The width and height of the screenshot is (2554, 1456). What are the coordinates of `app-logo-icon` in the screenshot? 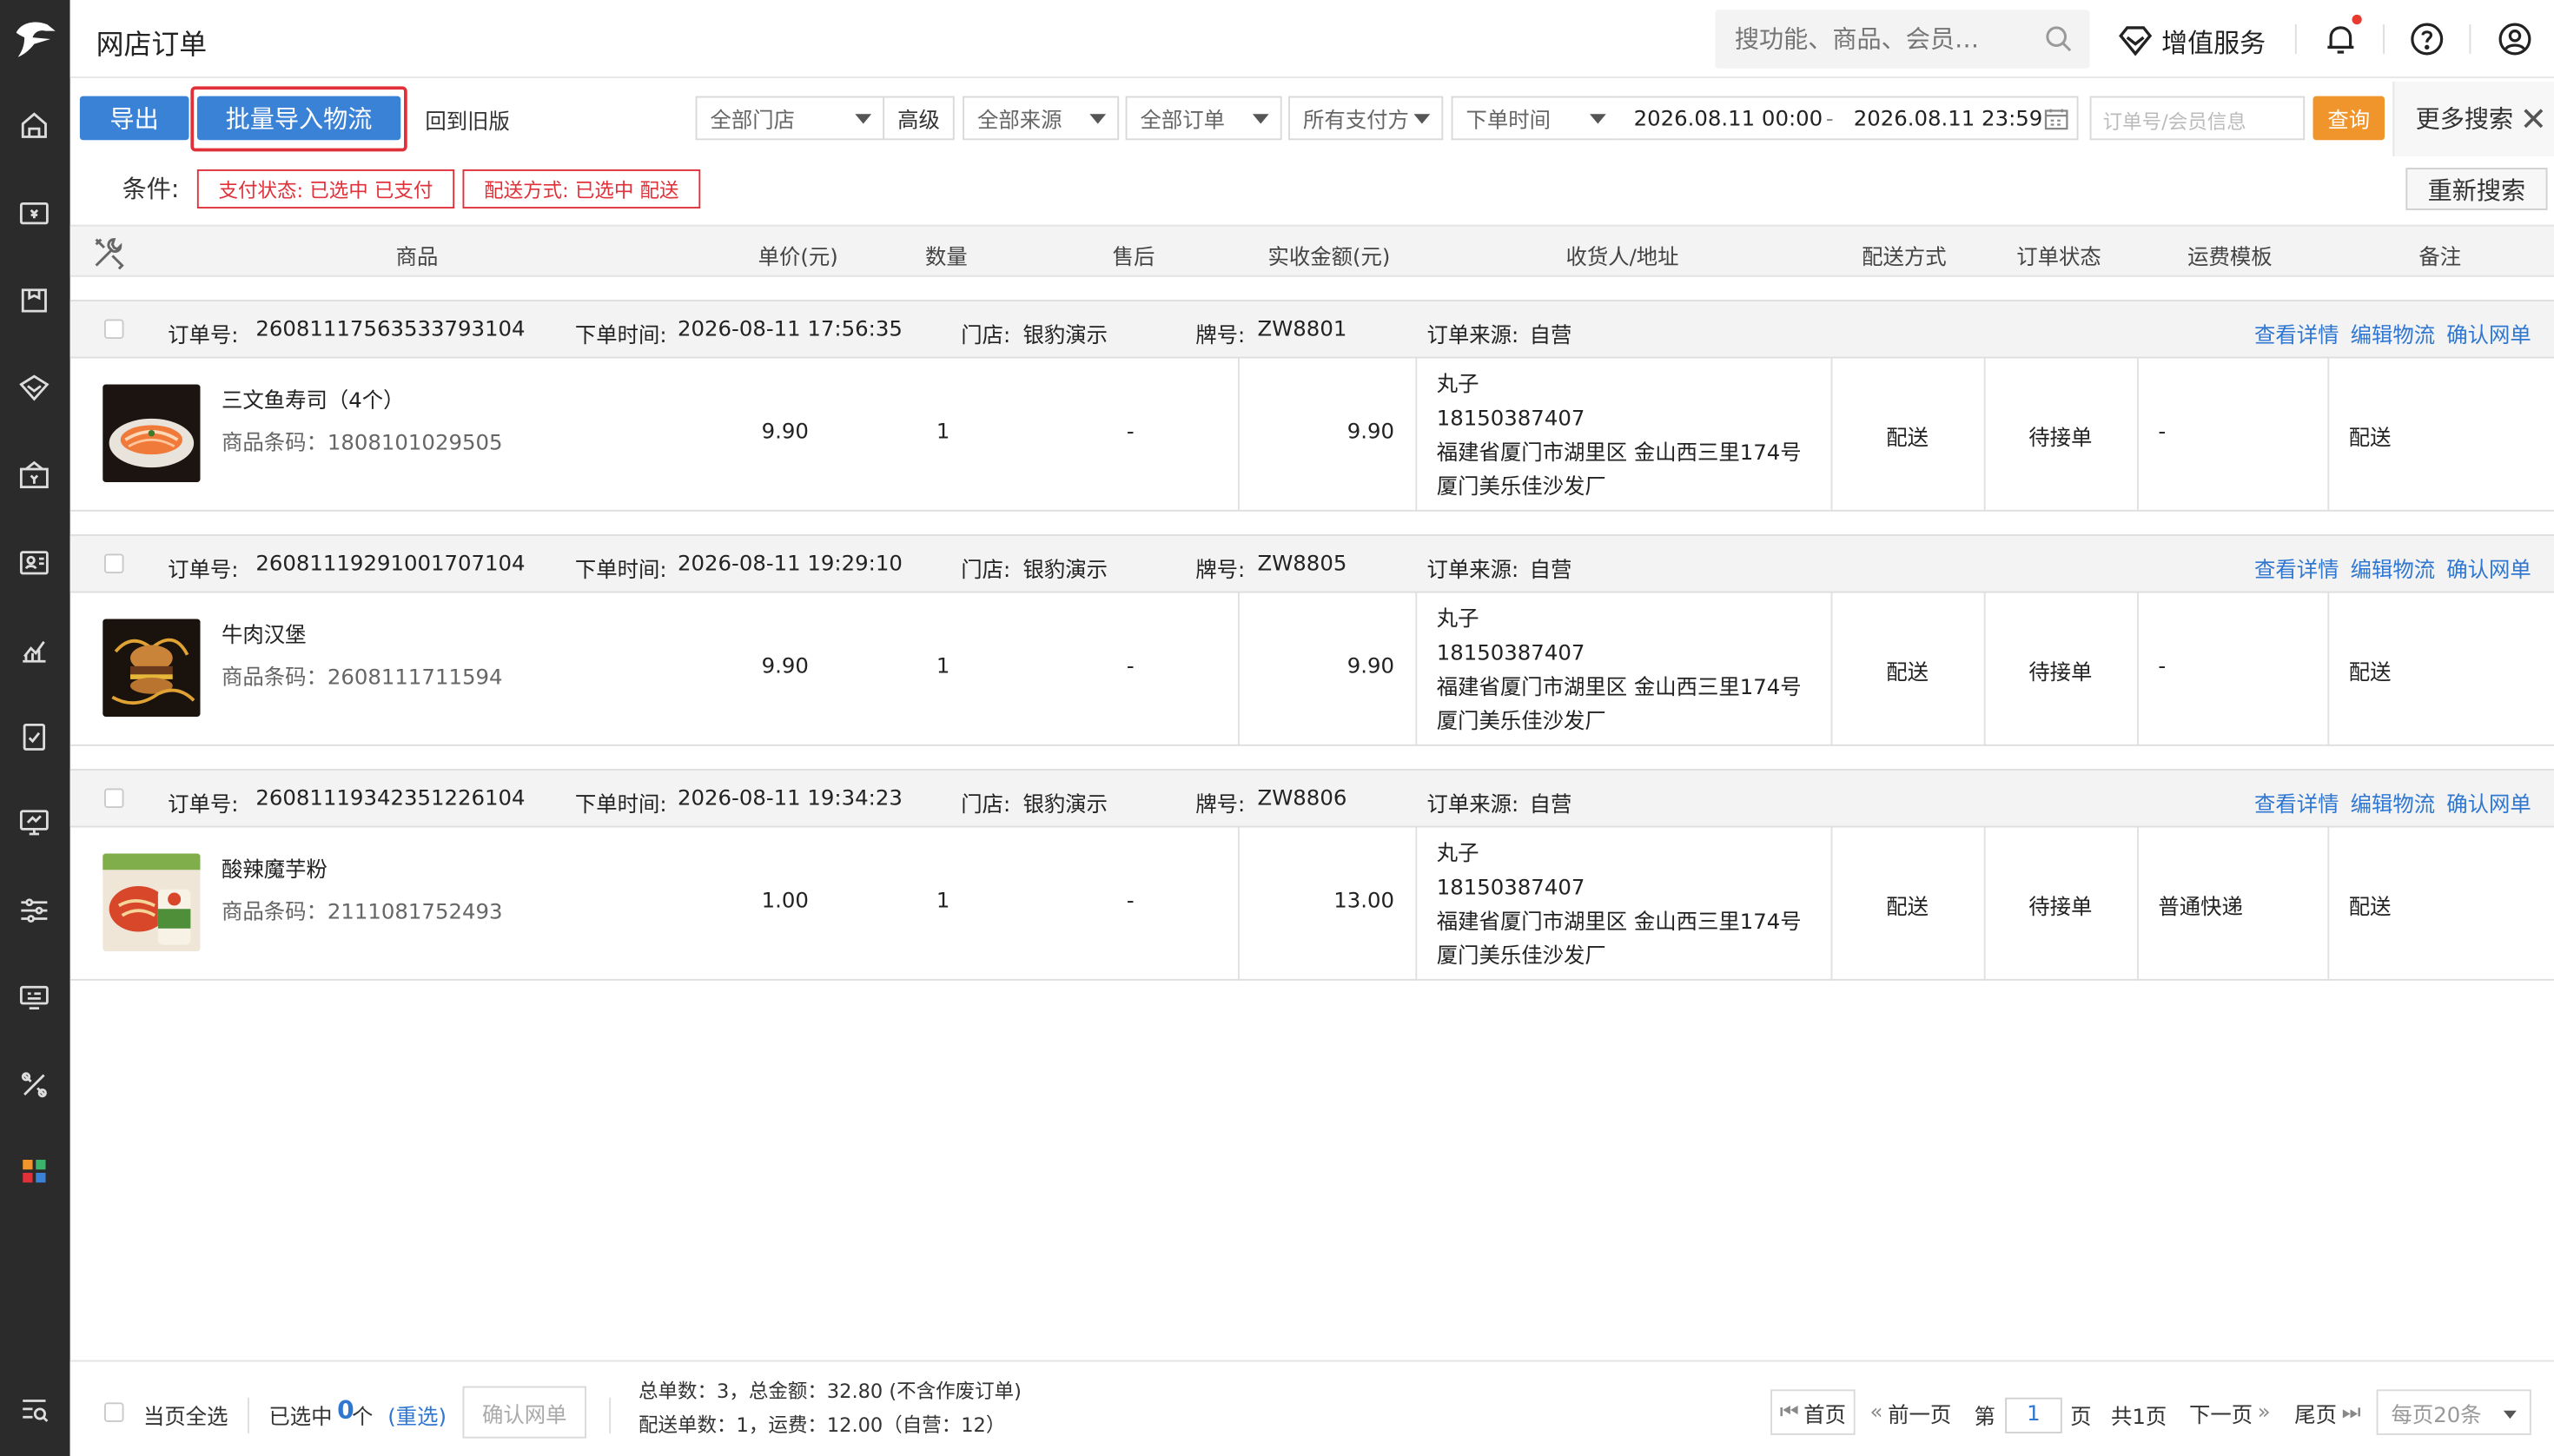 It's located at (35, 39).